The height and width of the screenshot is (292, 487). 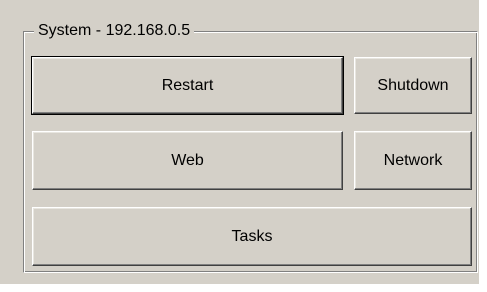 What do you see at coordinates (187, 85) in the screenshot?
I see `restart-button: Restart` at bounding box center [187, 85].